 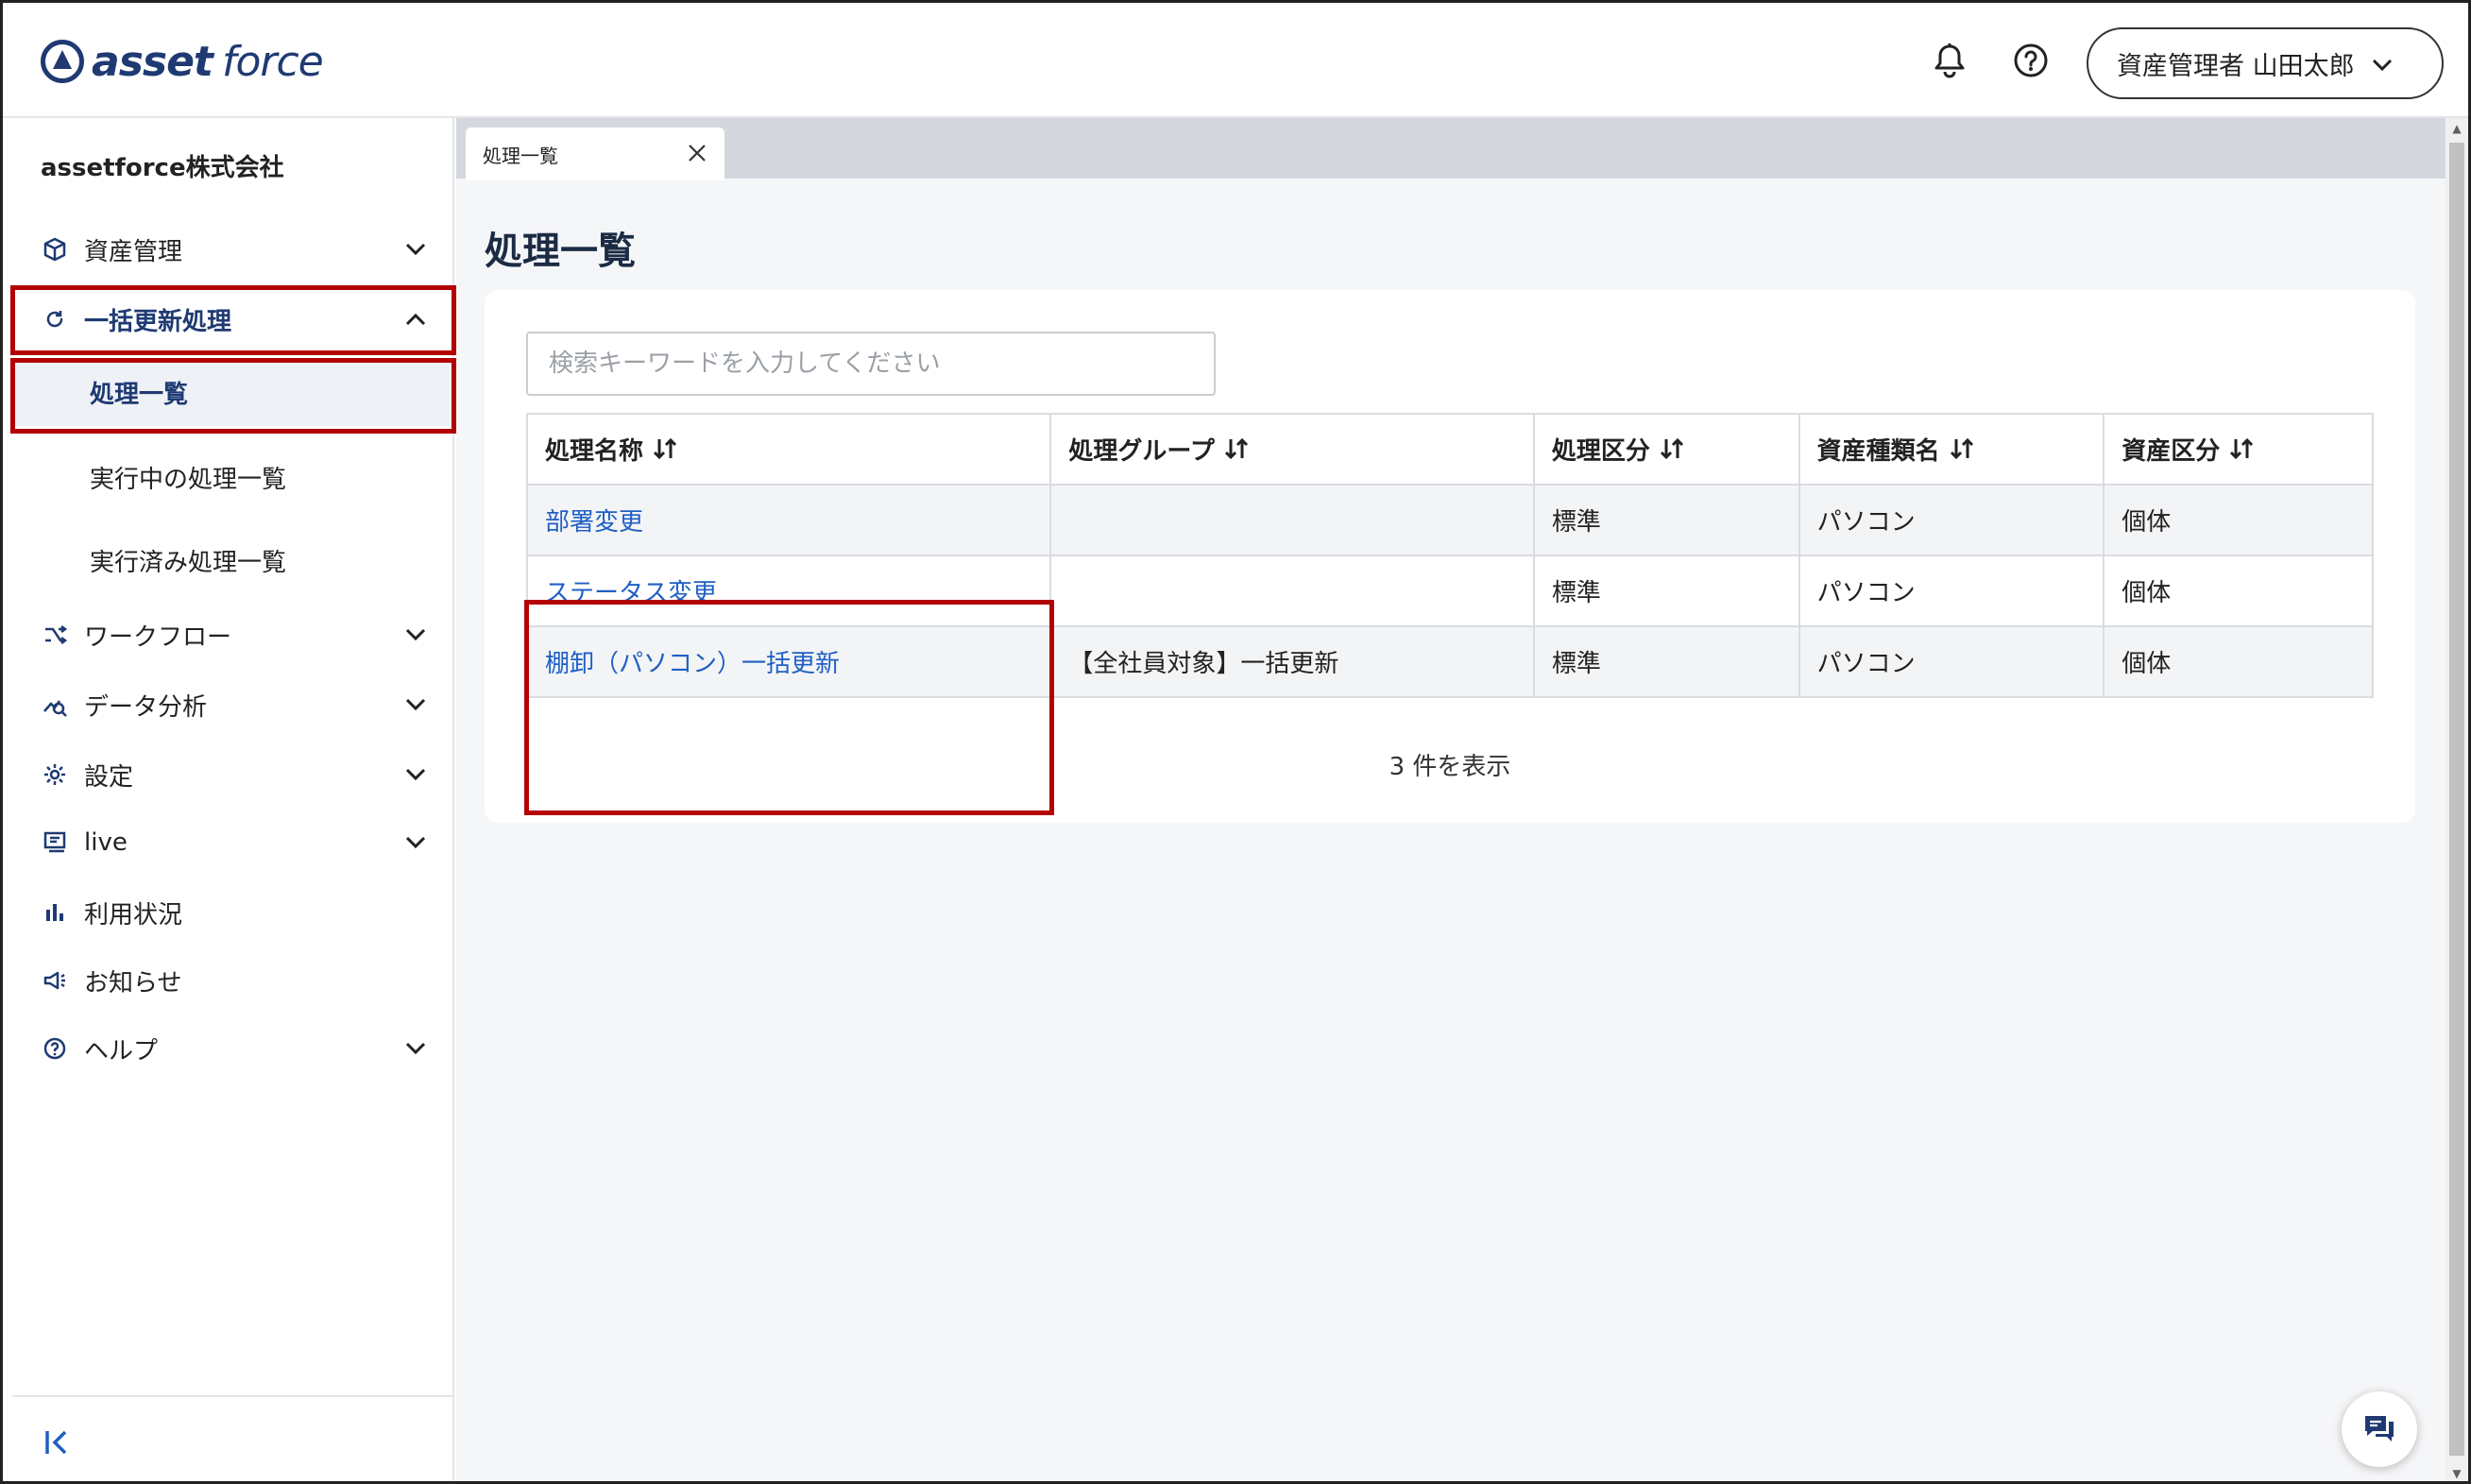 I want to click on sidebar-item-data-analysis: データ分析, so click(x=233, y=705).